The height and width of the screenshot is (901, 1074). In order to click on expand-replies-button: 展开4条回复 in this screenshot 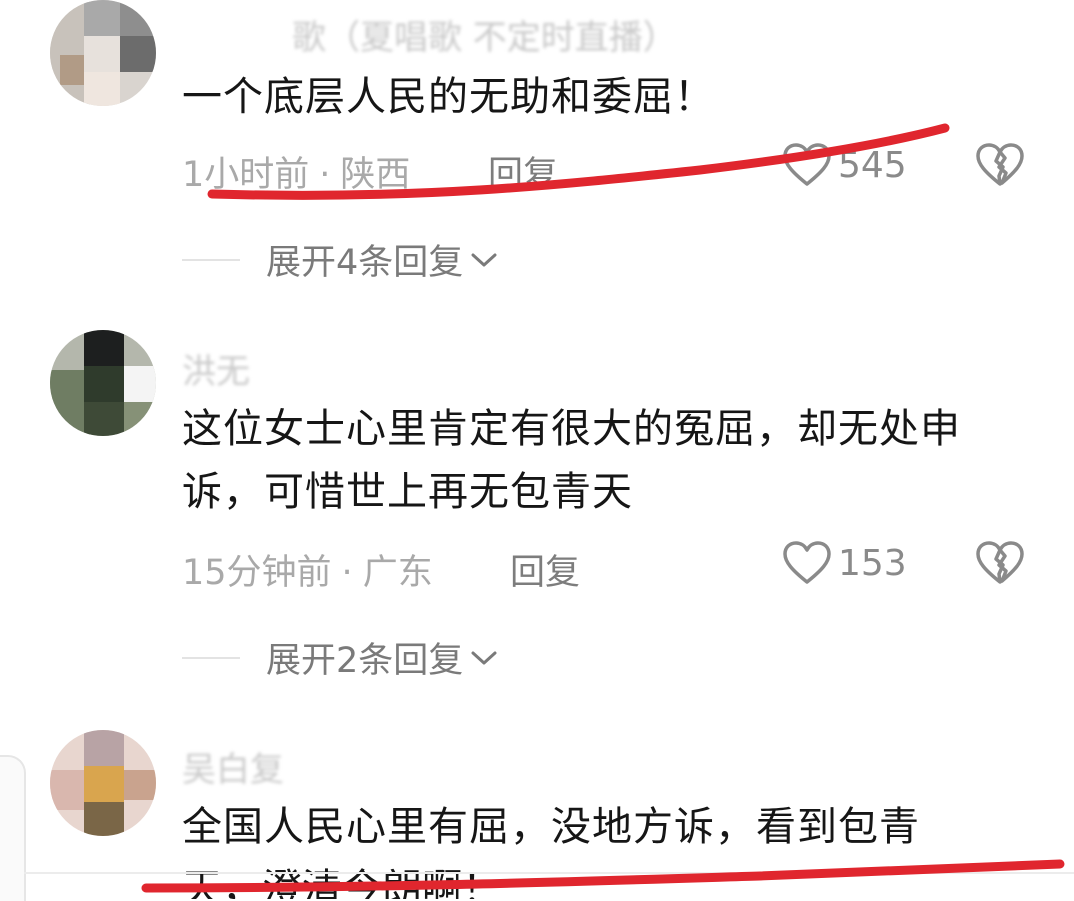, I will do `click(340, 259)`.